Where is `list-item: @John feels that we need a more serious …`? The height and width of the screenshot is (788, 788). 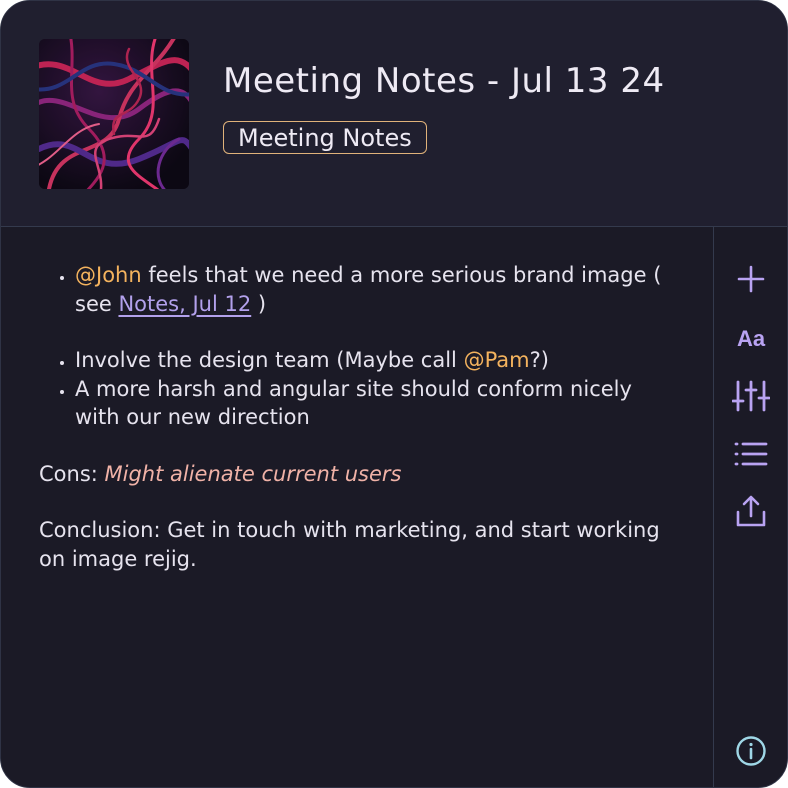 list-item: @John feels that we need a more serious … is located at coordinates (377, 289).